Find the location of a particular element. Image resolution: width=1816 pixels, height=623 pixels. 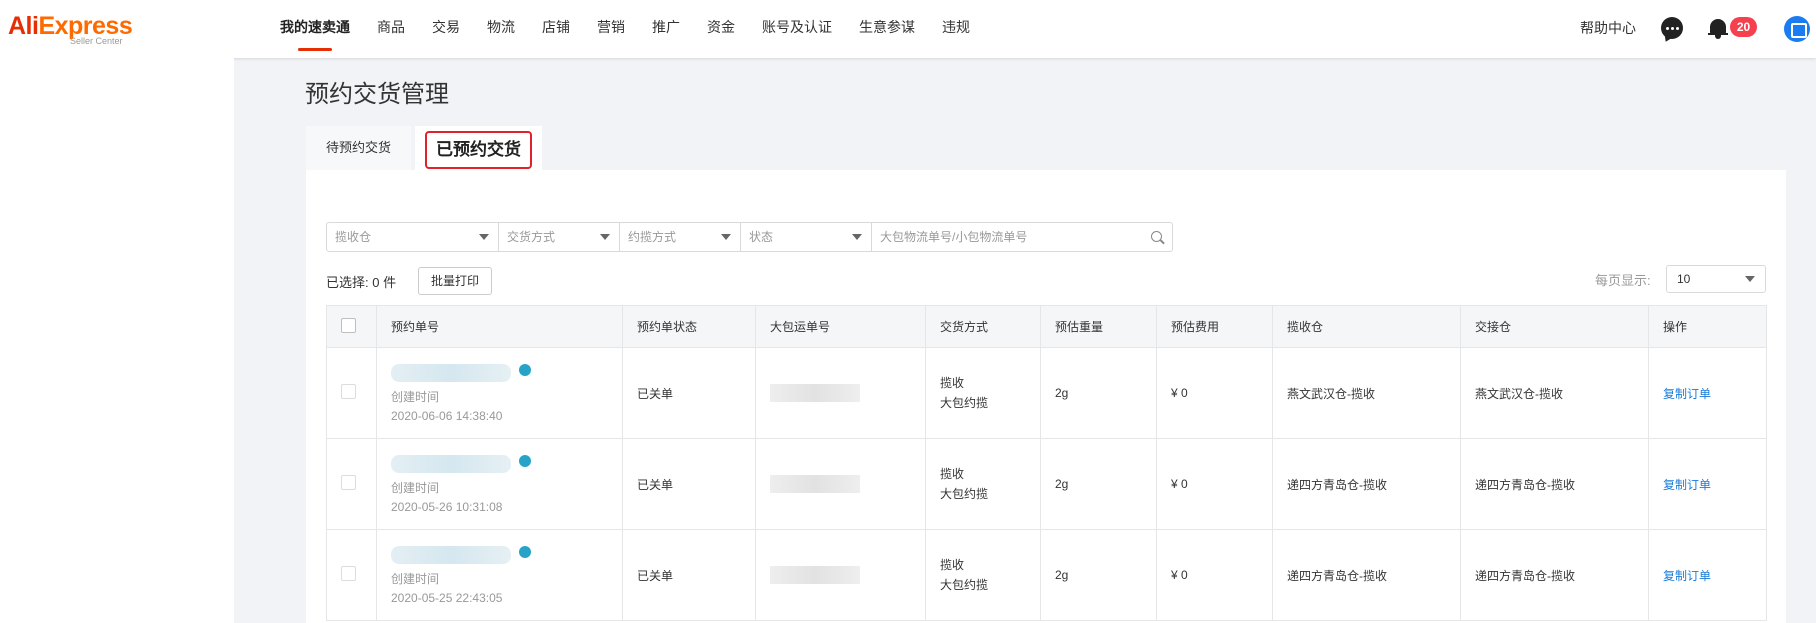

logo-subtitle: Seller Center is located at coordinates (96, 41).